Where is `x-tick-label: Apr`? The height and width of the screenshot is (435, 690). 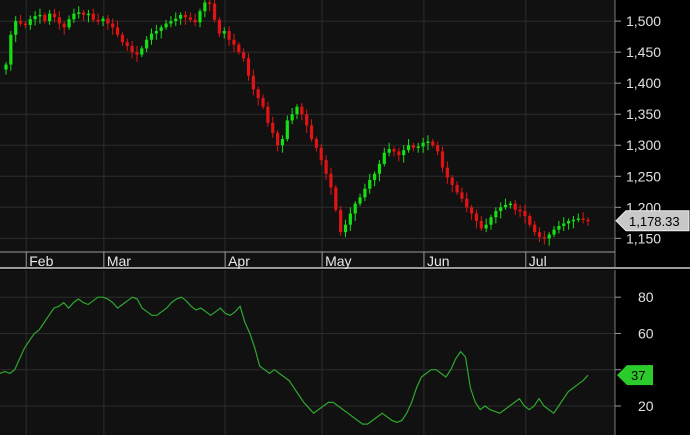 x-tick-label: Apr is located at coordinates (239, 261).